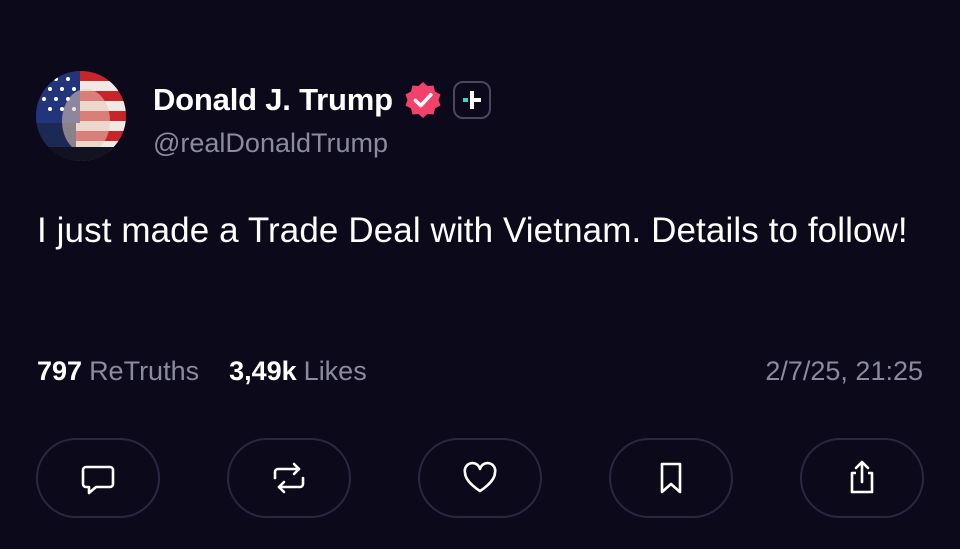 The height and width of the screenshot is (549, 960). I want to click on bookmark-icon, so click(671, 478).